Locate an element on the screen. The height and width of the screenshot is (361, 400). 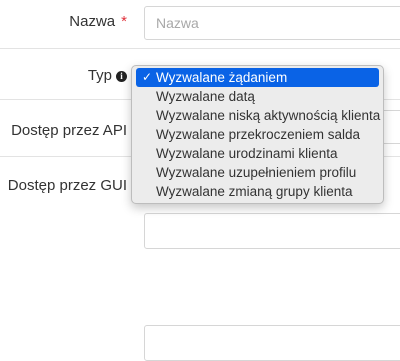
name-label: Nazwa * is located at coordinates (98, 21).